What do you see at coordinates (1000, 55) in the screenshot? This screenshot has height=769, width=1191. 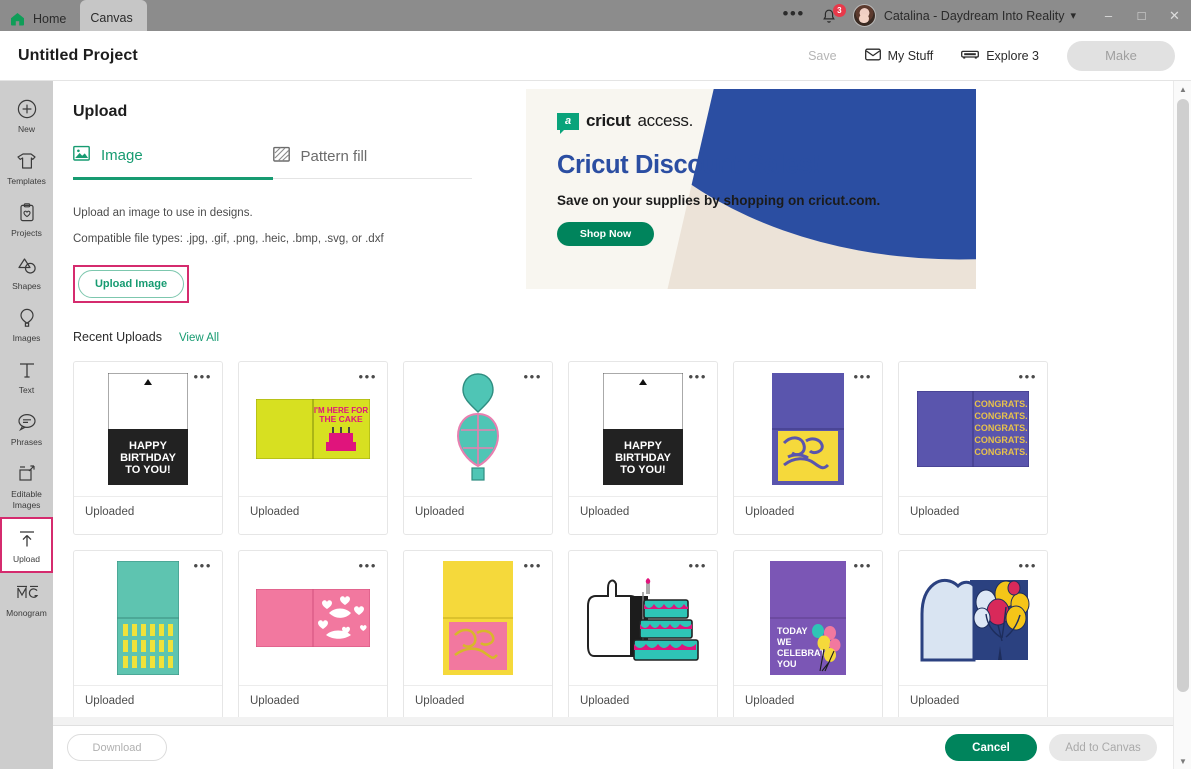 I see `explore-machine-button: Explore 3` at bounding box center [1000, 55].